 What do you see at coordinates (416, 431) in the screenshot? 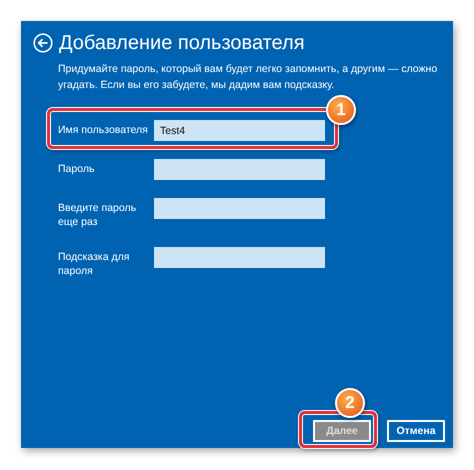
I see `dialog-button: Отмена` at bounding box center [416, 431].